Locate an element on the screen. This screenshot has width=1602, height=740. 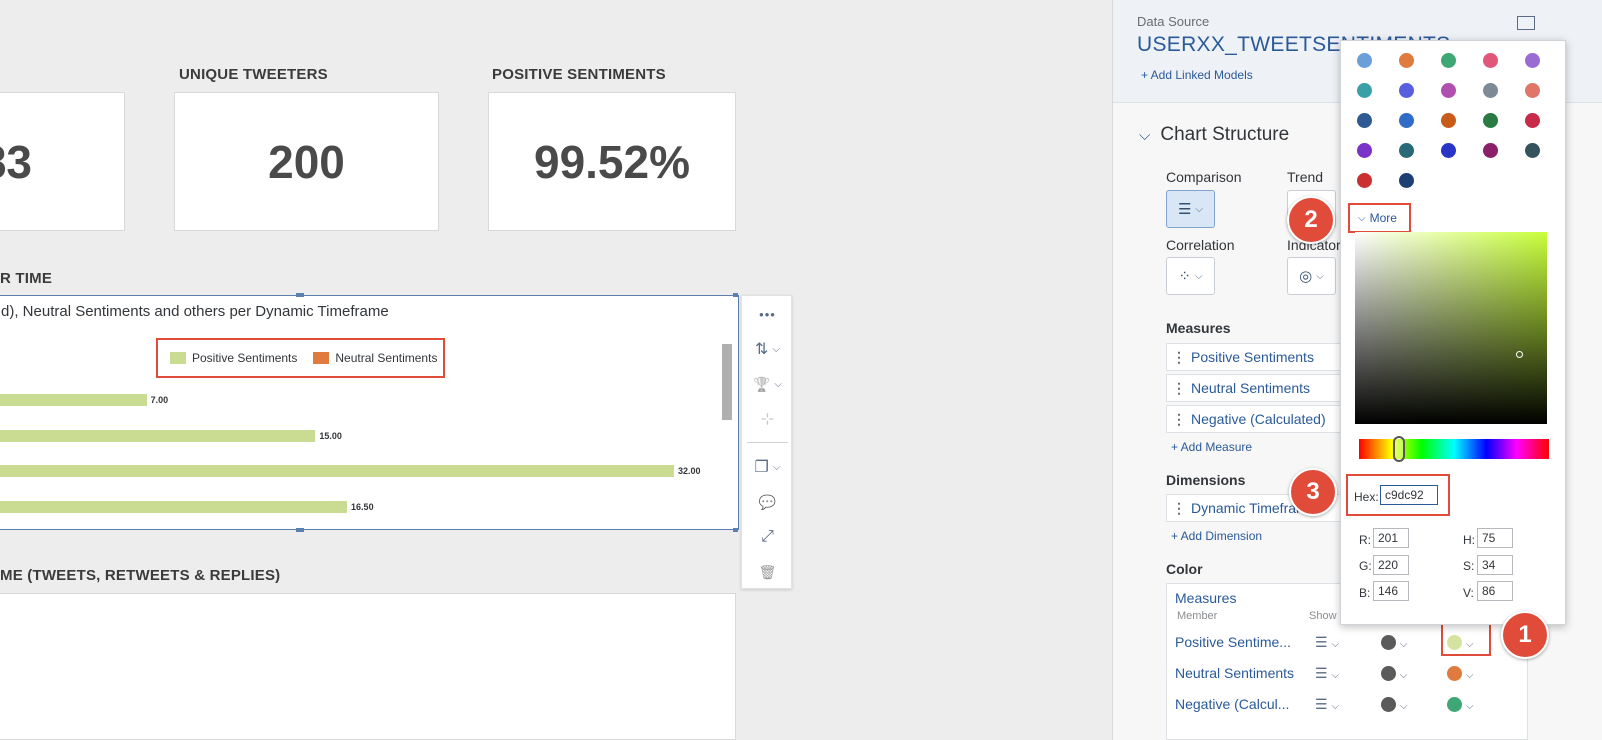
comment-button: 💬 is located at coordinates (767, 502).